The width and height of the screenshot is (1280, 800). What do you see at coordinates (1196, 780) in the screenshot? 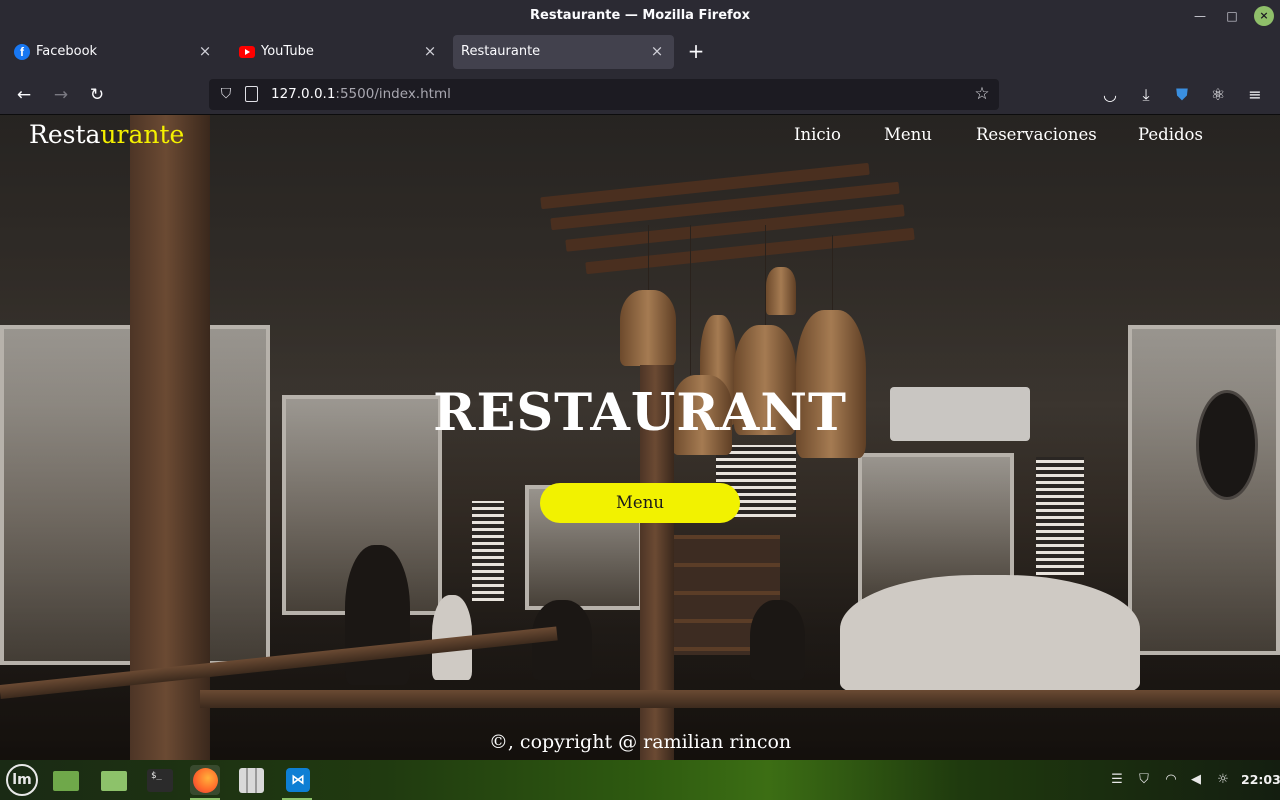
I see `volume-icon: ◀` at bounding box center [1196, 780].